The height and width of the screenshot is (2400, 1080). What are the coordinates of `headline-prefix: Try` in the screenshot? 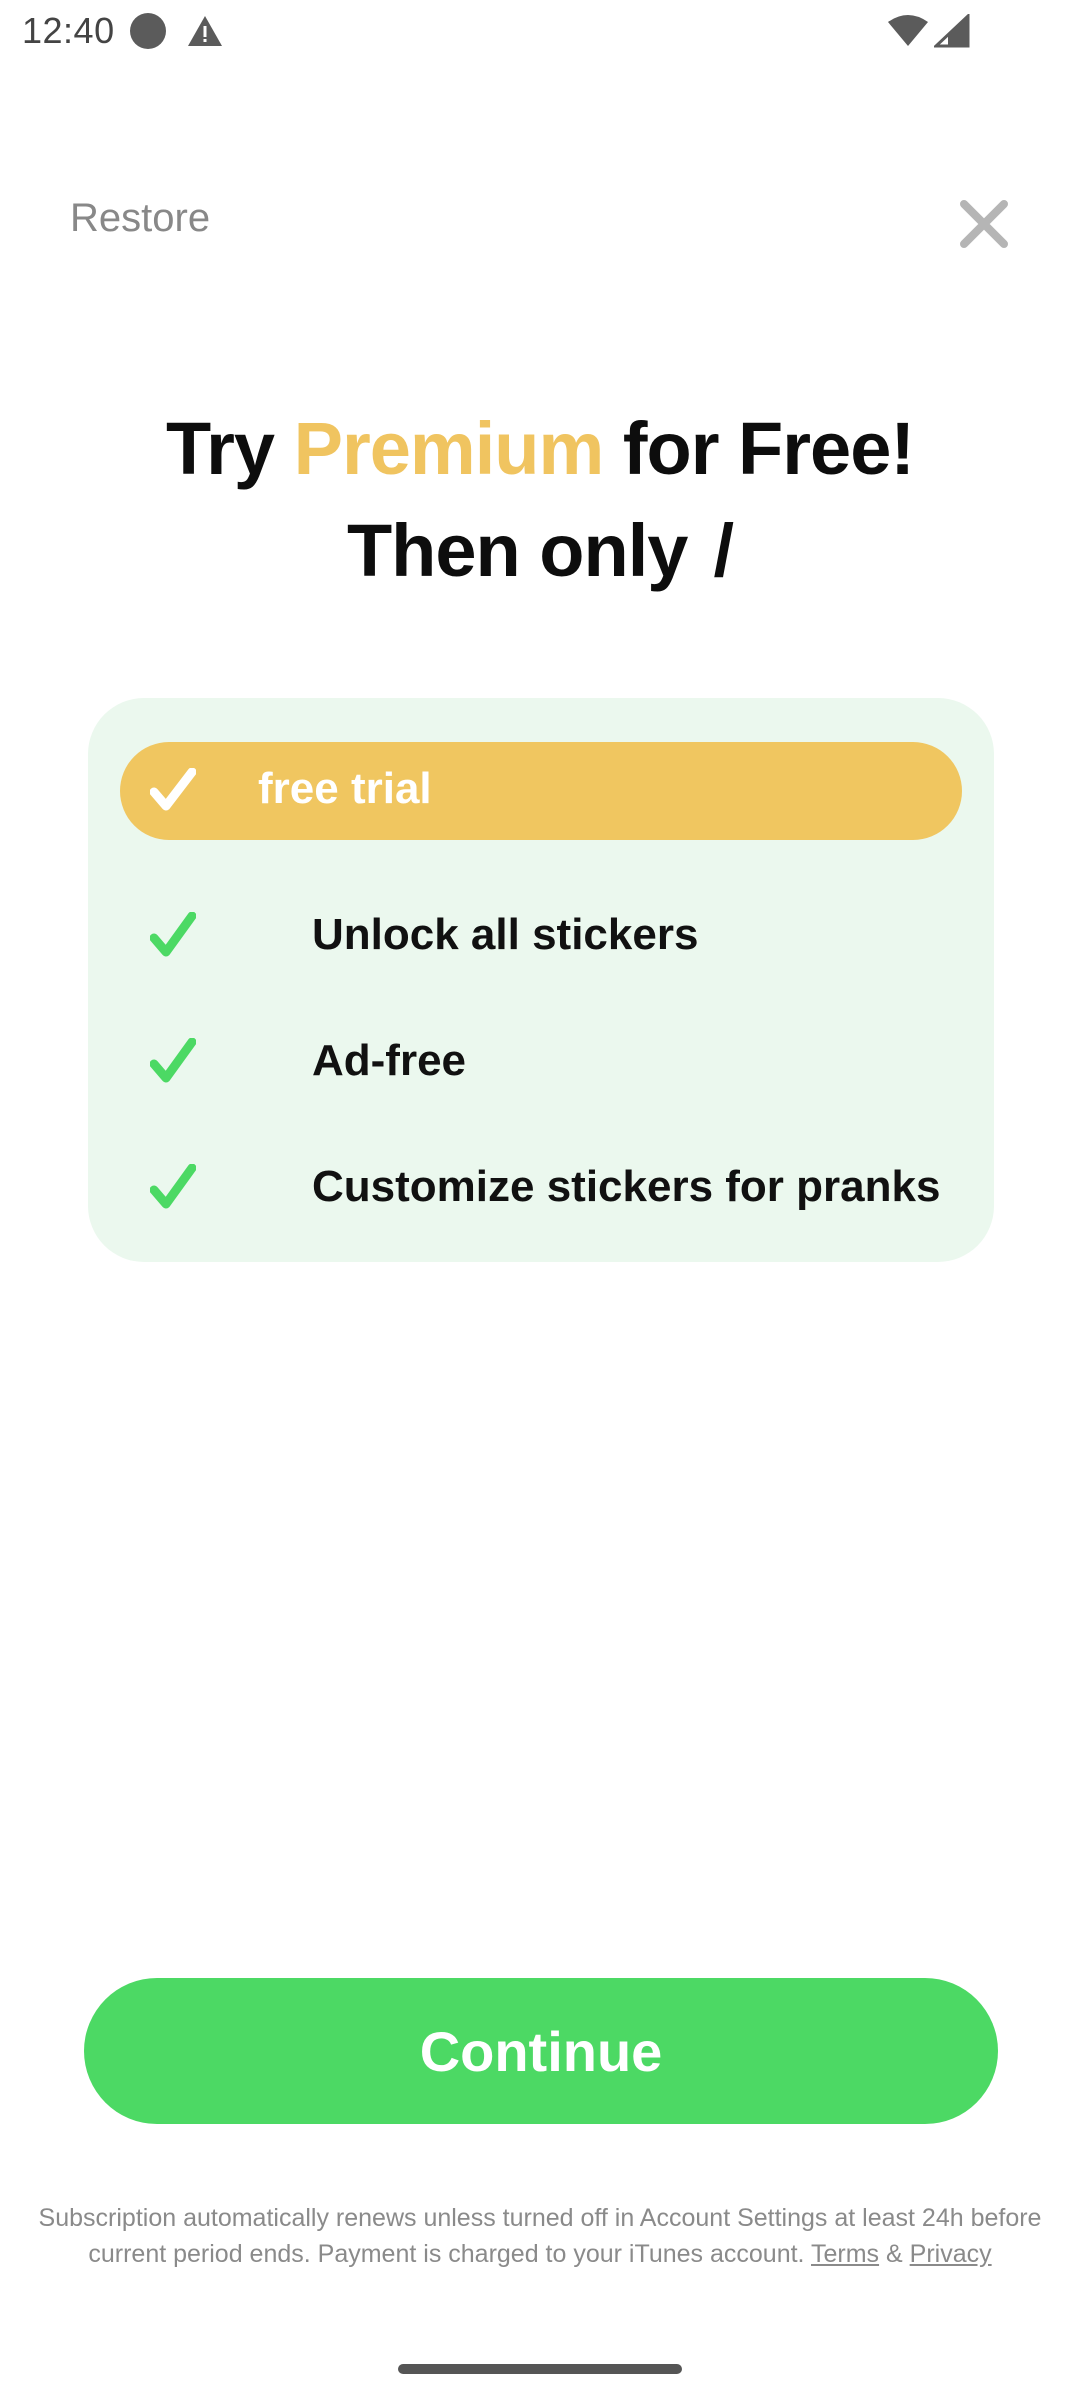 It's located at (229, 448).